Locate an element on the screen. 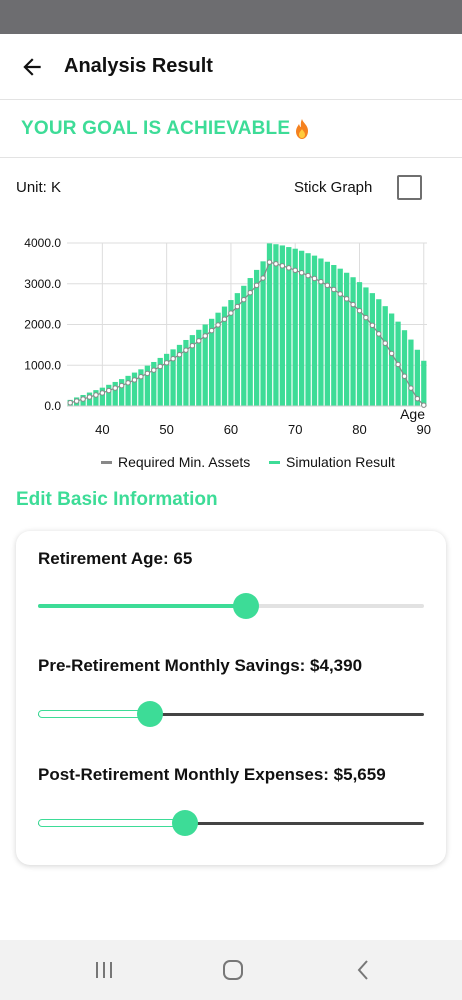  x-tick-label: 70 is located at coordinates (295, 429).